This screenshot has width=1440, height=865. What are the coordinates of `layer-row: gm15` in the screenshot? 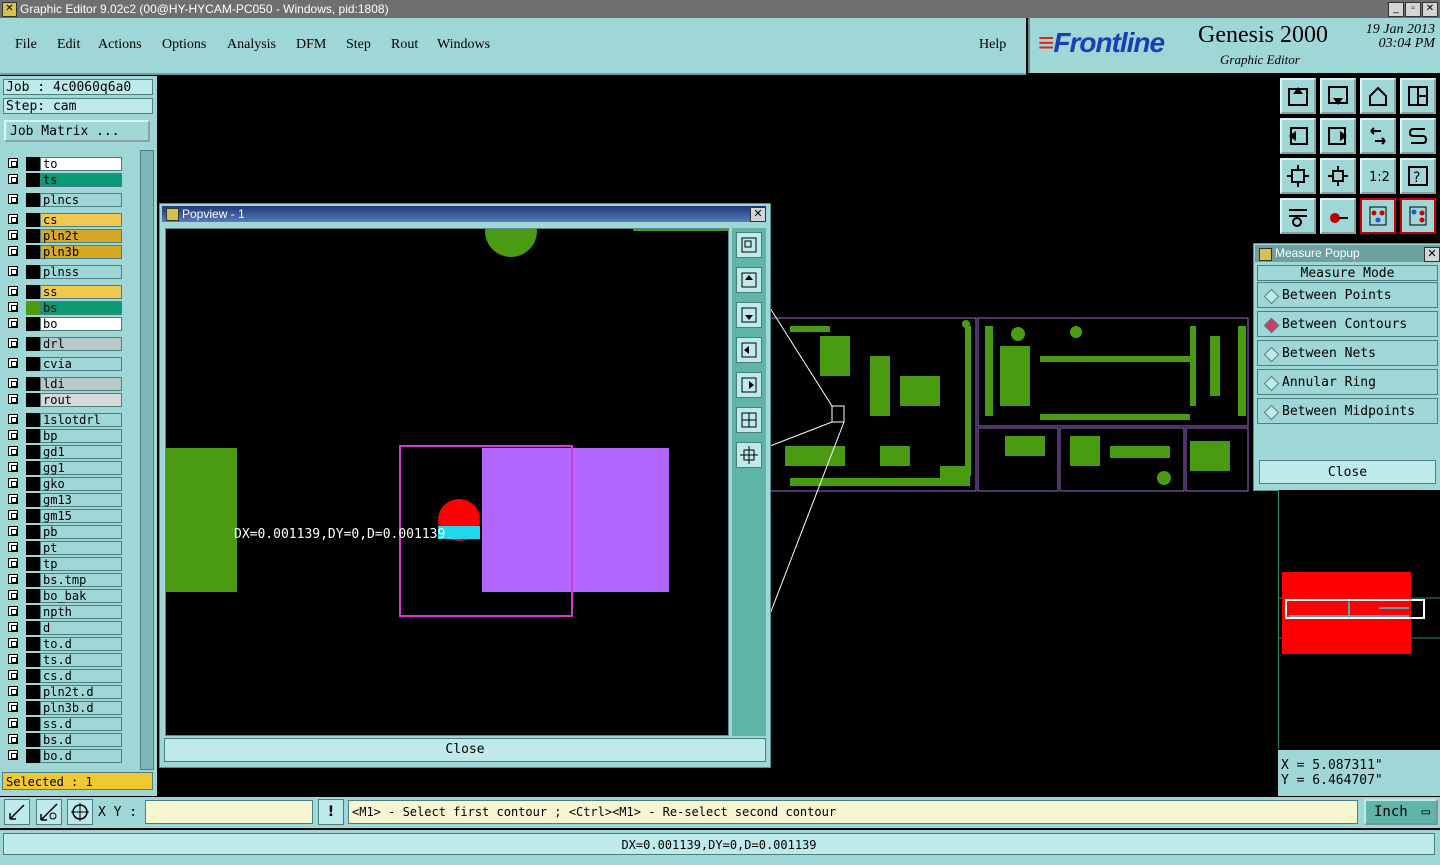 It's located at (71, 516).